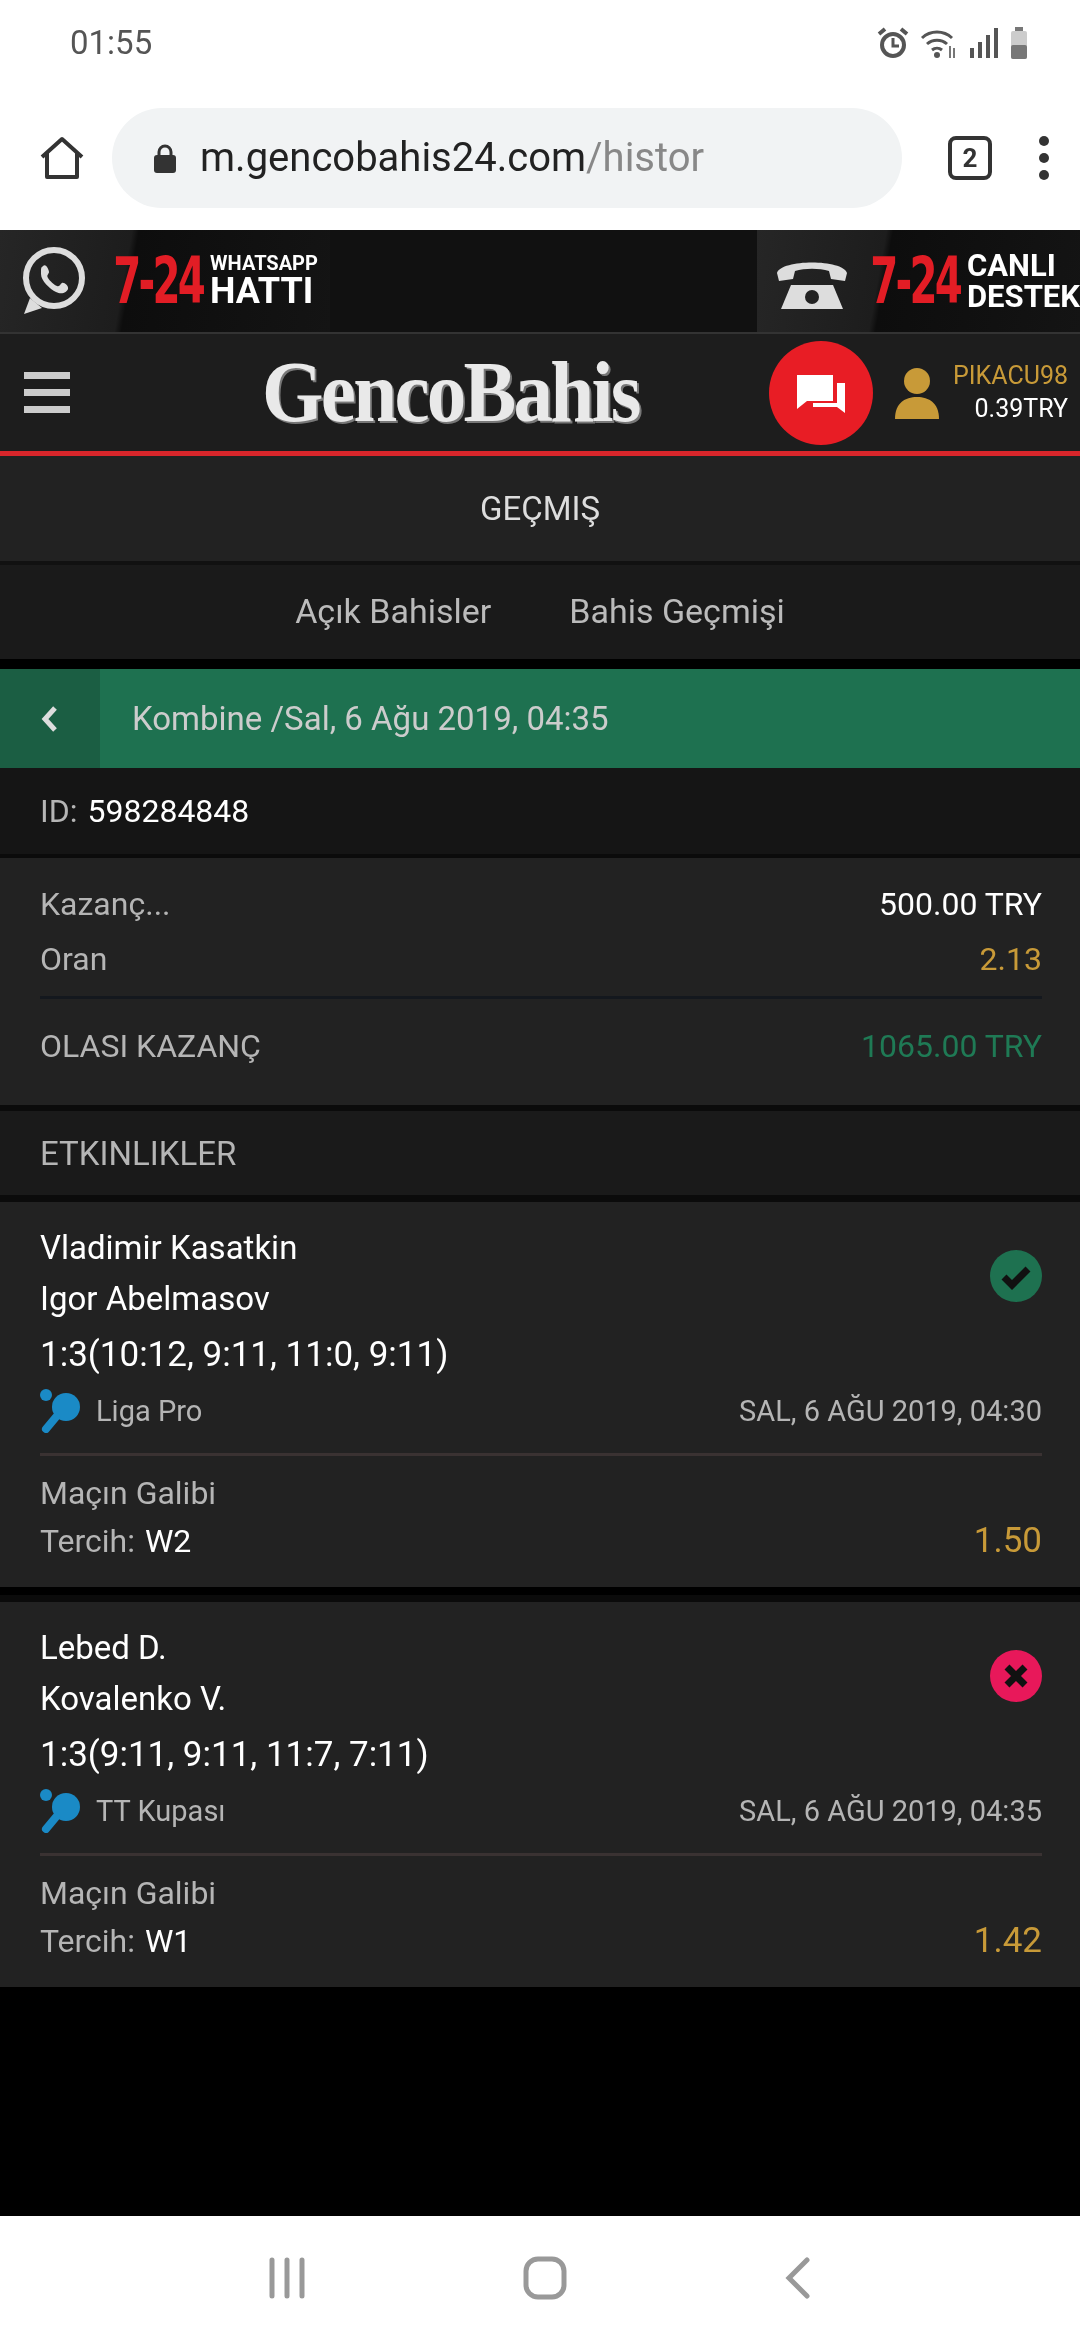 The height and width of the screenshot is (2340, 1080). Describe the element at coordinates (161, 1811) in the screenshot. I see `league-name: TT Kupası` at that location.